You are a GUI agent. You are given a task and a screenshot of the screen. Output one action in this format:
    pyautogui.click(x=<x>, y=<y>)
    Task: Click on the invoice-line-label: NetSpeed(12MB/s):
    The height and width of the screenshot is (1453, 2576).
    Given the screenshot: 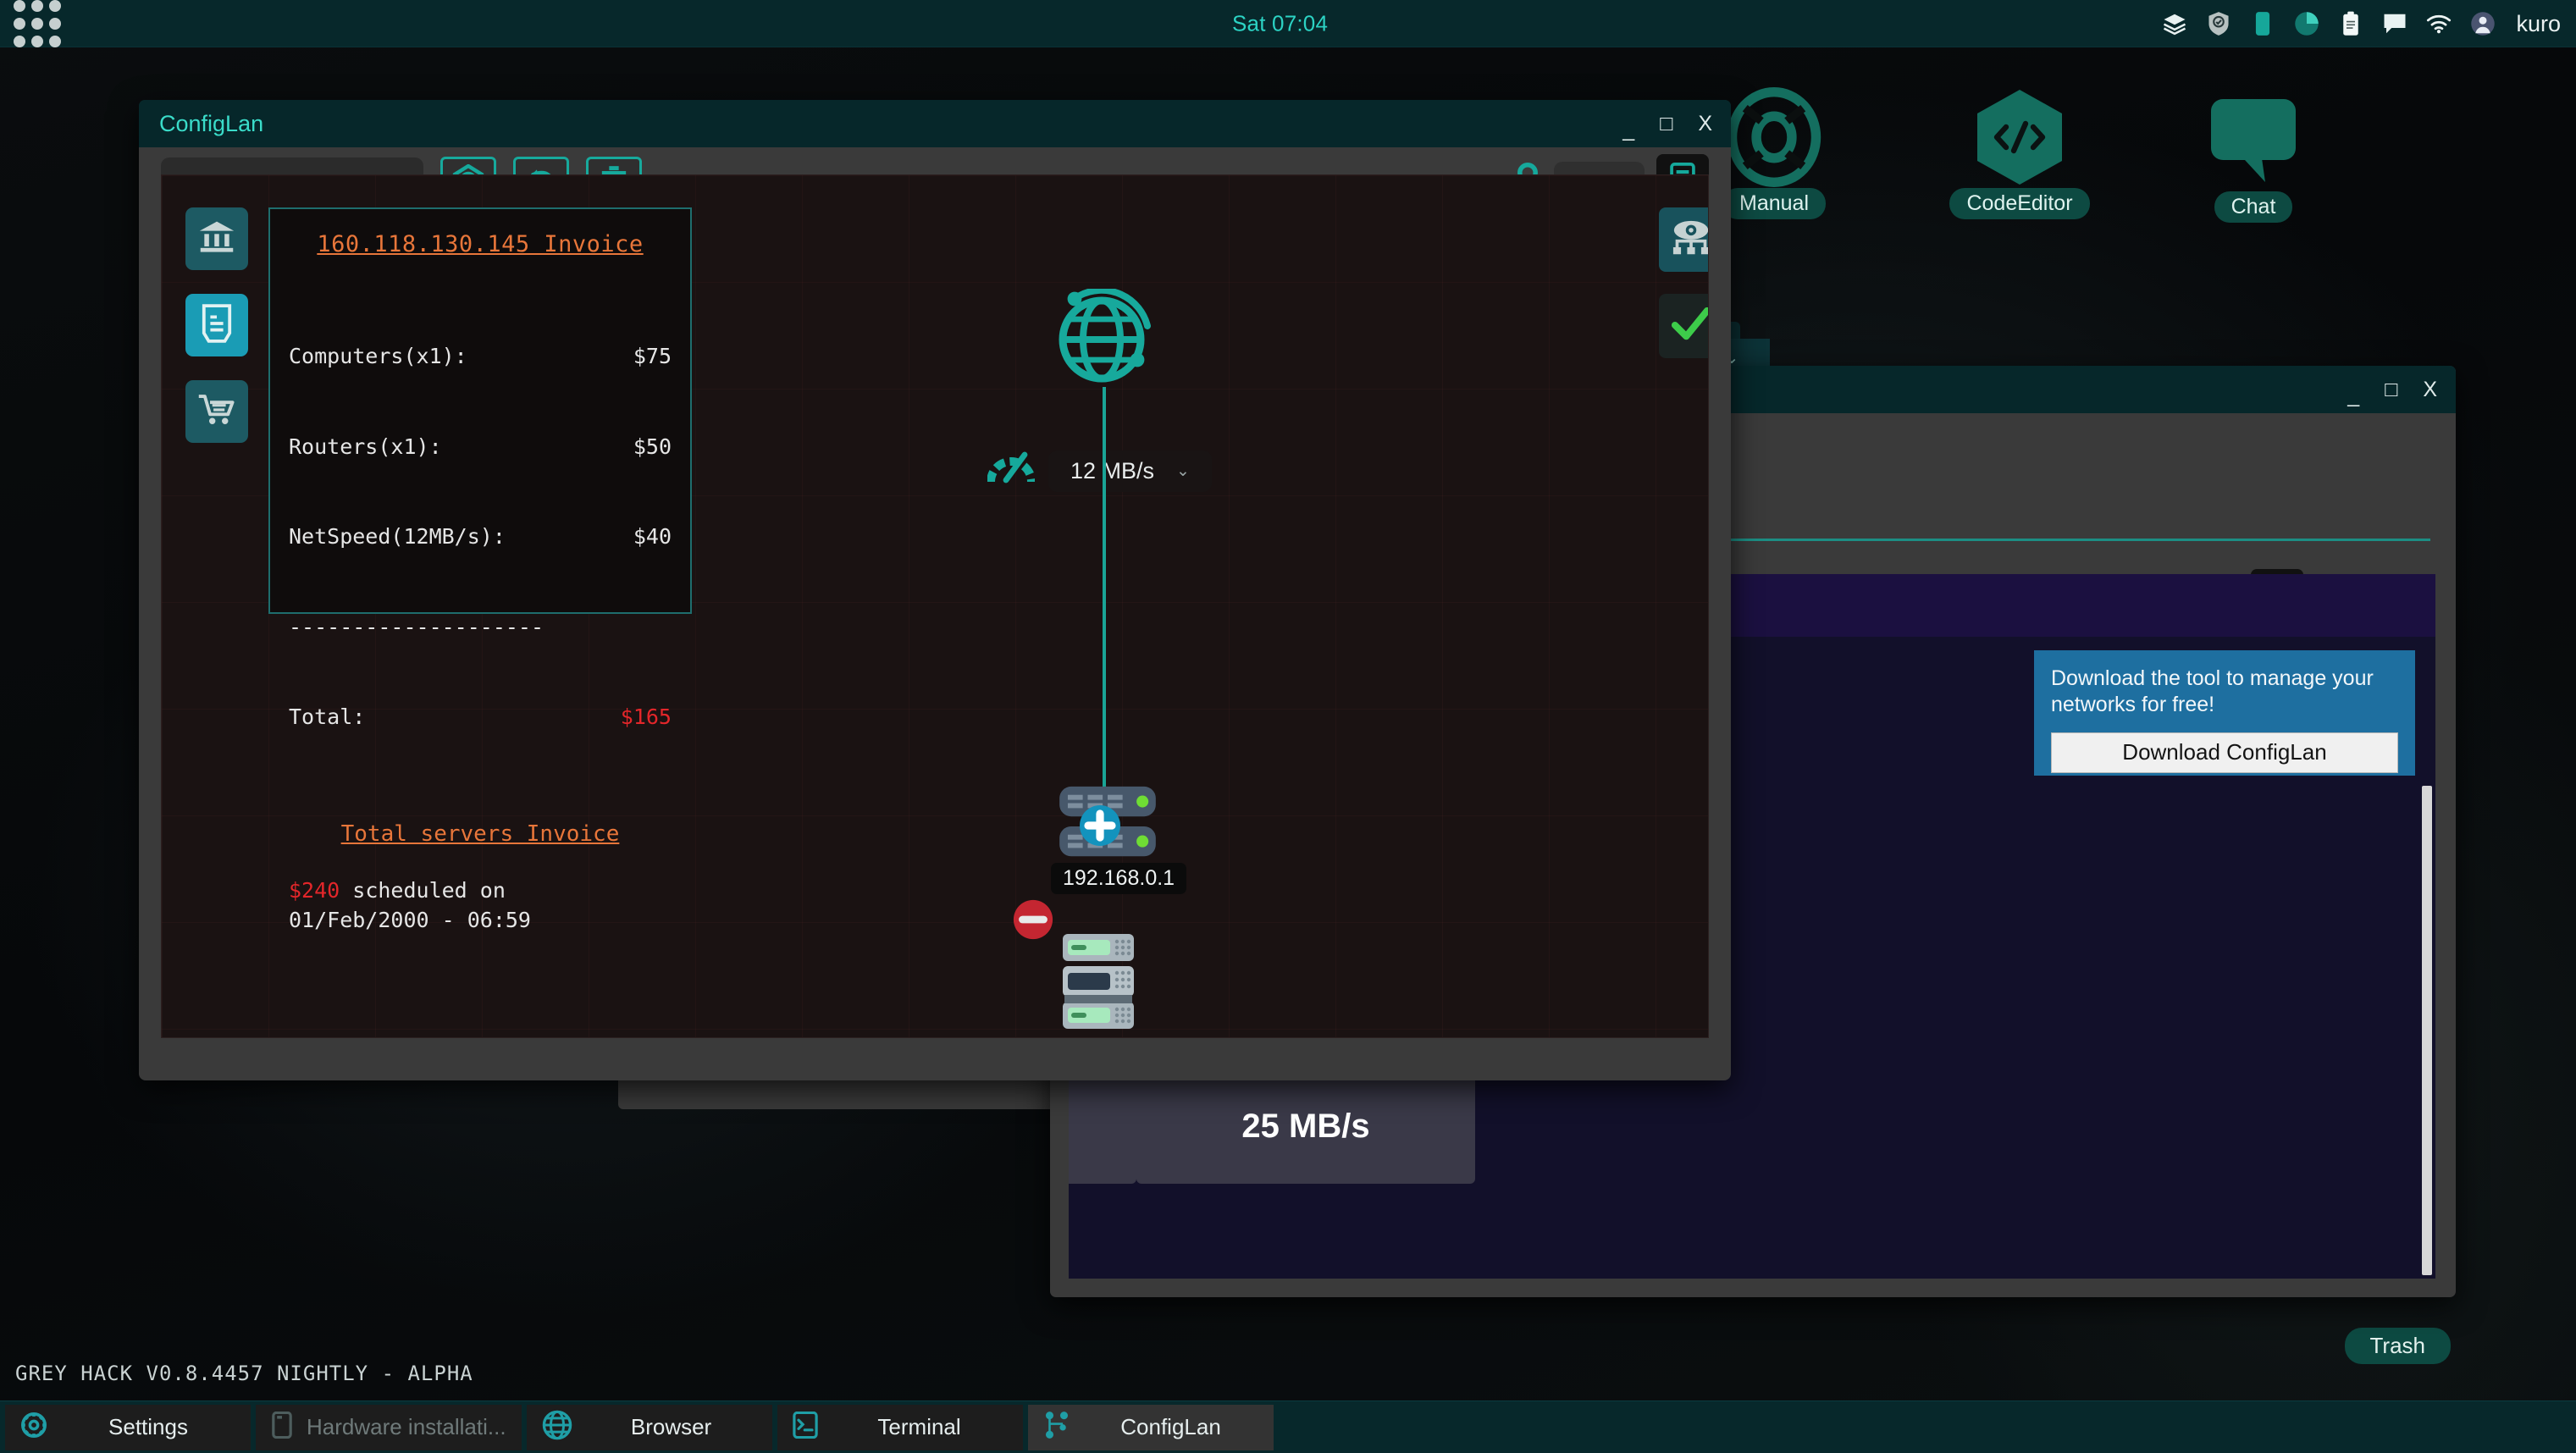 What is the action you would take?
    pyautogui.click(x=398, y=536)
    